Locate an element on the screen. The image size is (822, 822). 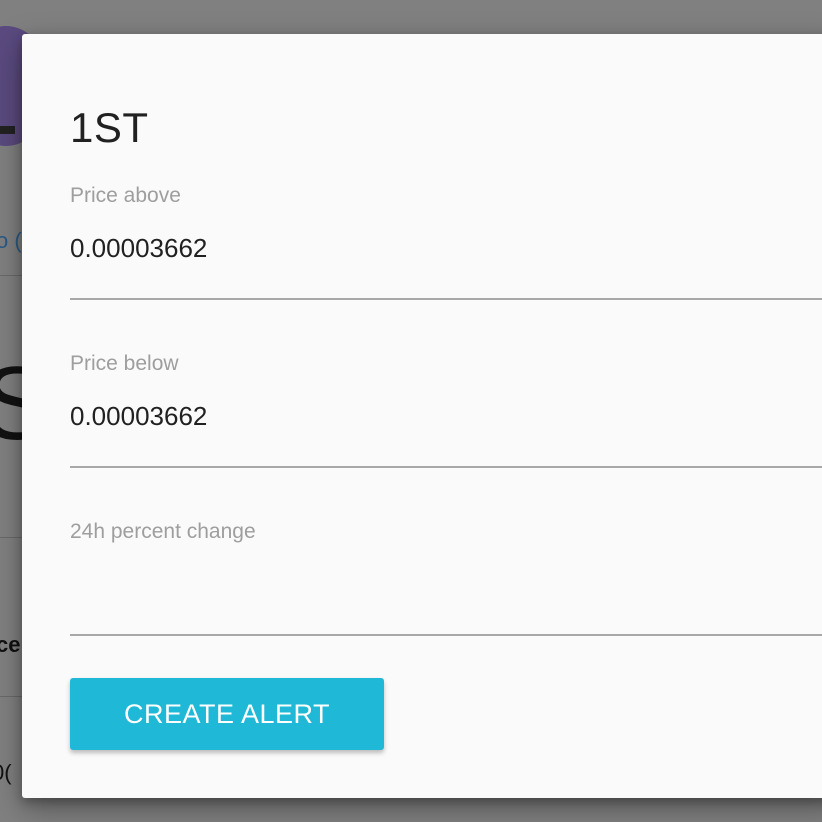
percent-change-input is located at coordinates (446, 584).